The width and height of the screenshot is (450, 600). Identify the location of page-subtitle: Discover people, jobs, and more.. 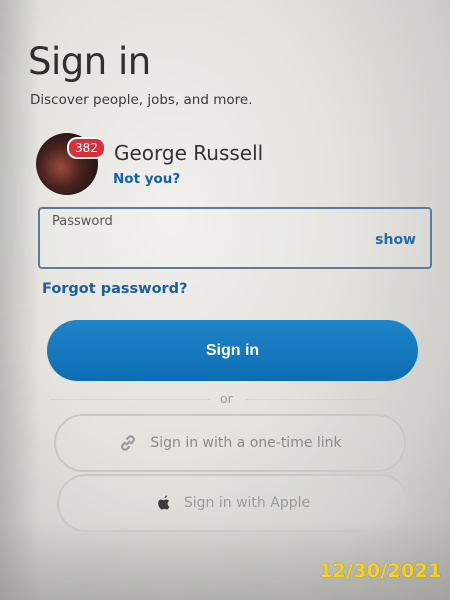
(141, 100).